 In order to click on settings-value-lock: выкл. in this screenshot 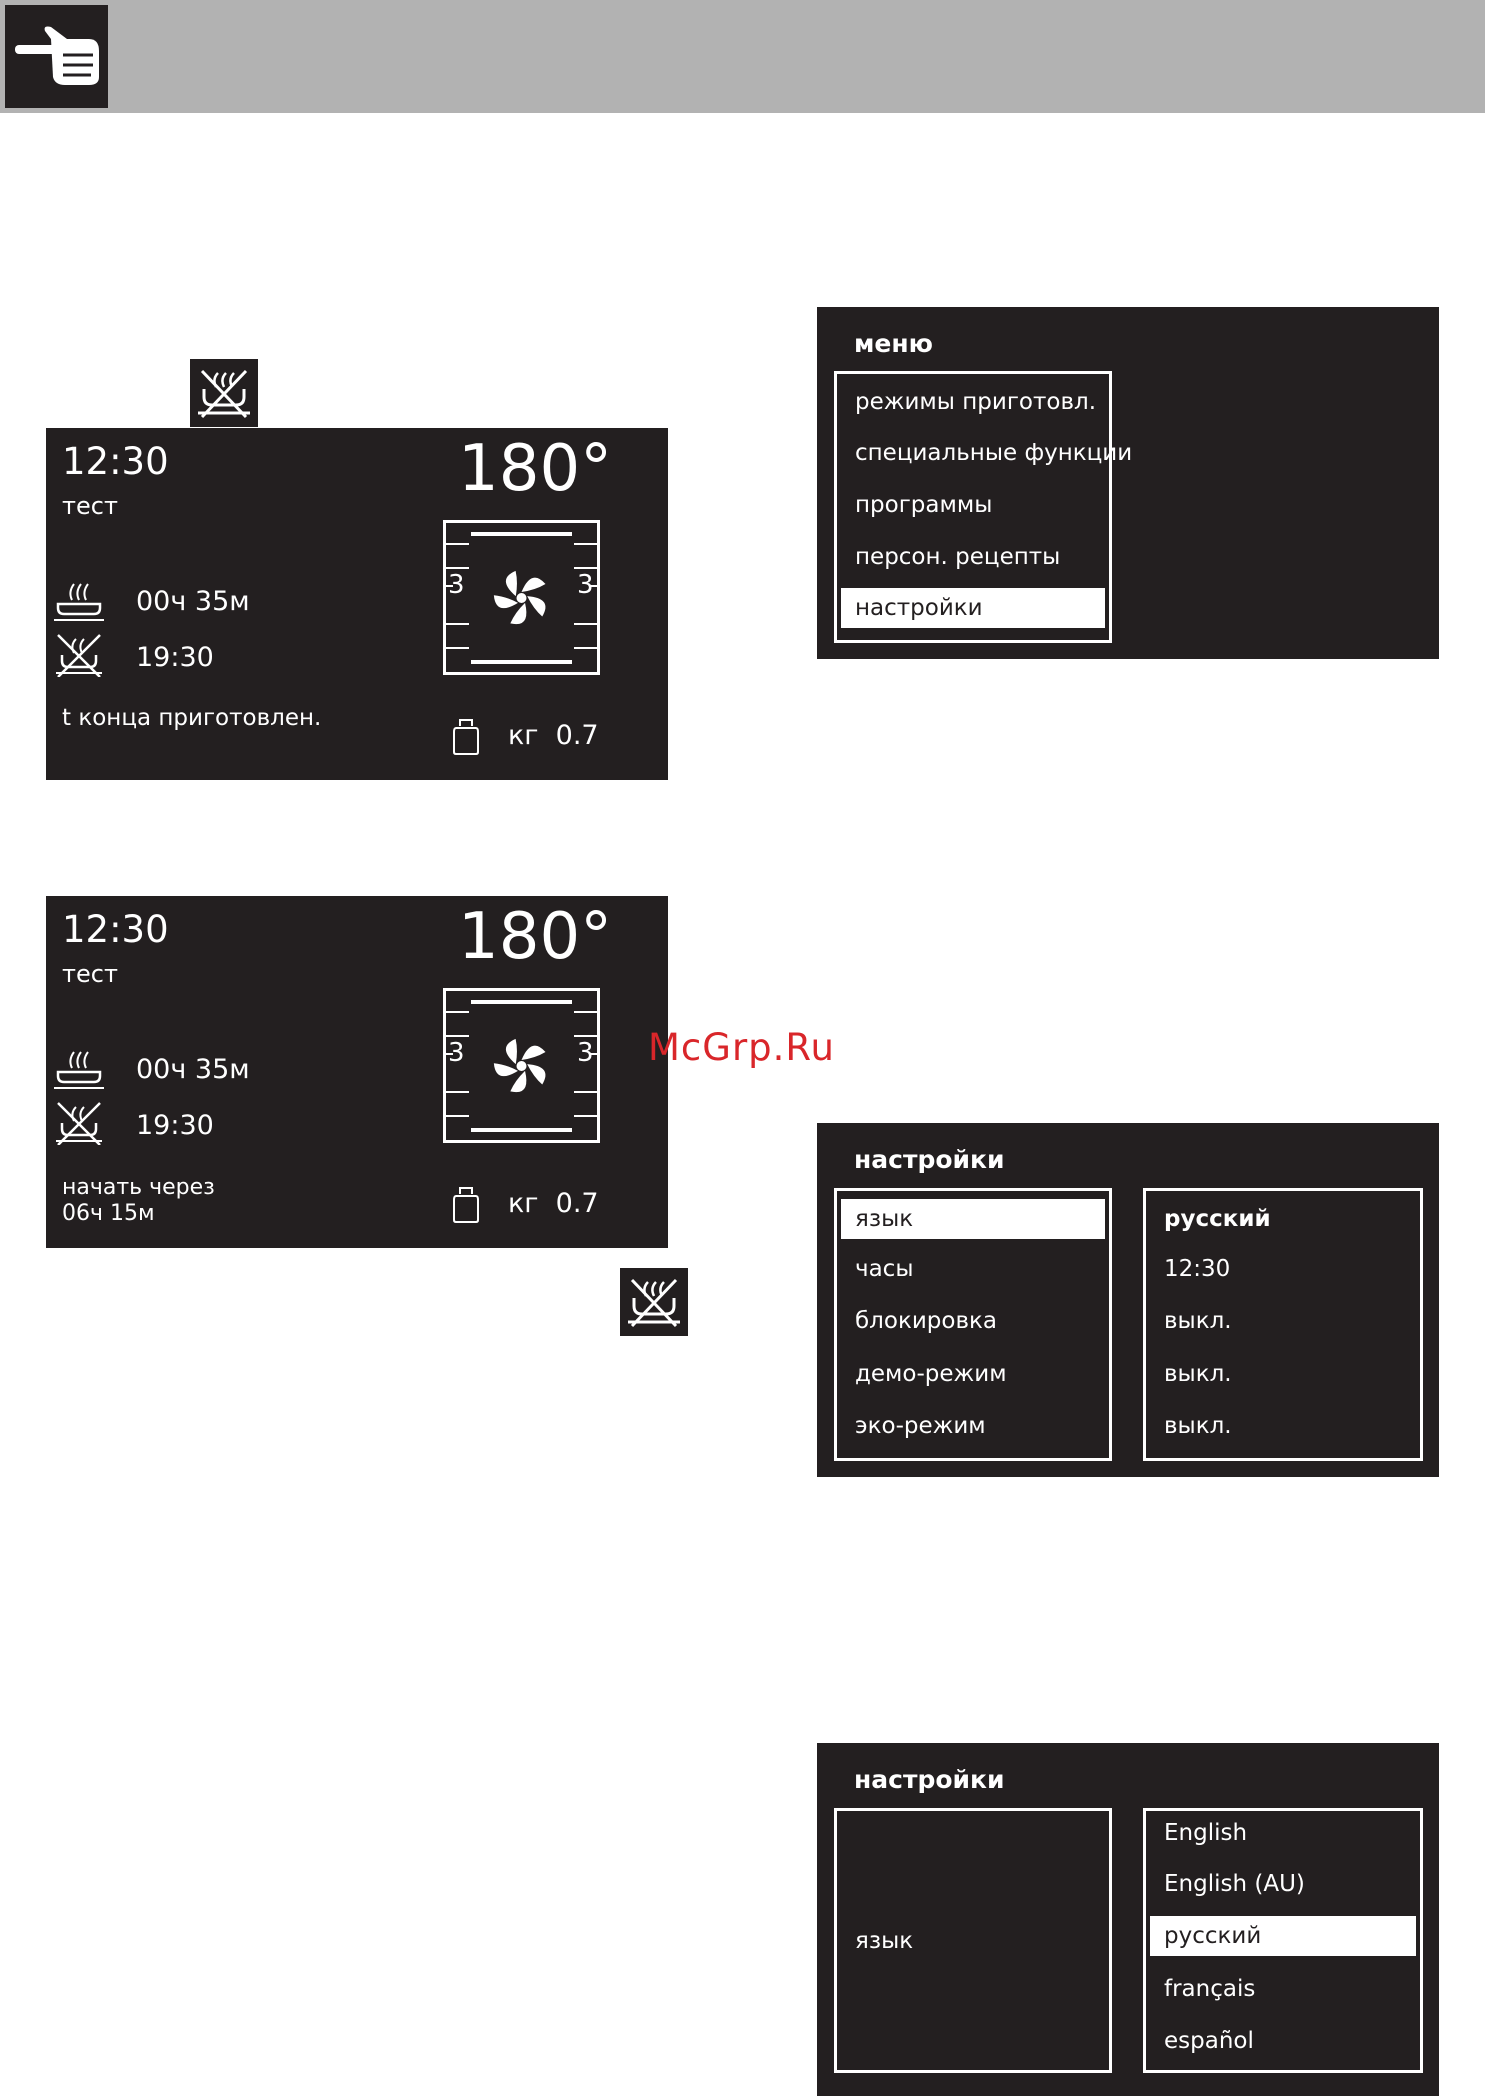, I will do `click(1198, 1321)`.